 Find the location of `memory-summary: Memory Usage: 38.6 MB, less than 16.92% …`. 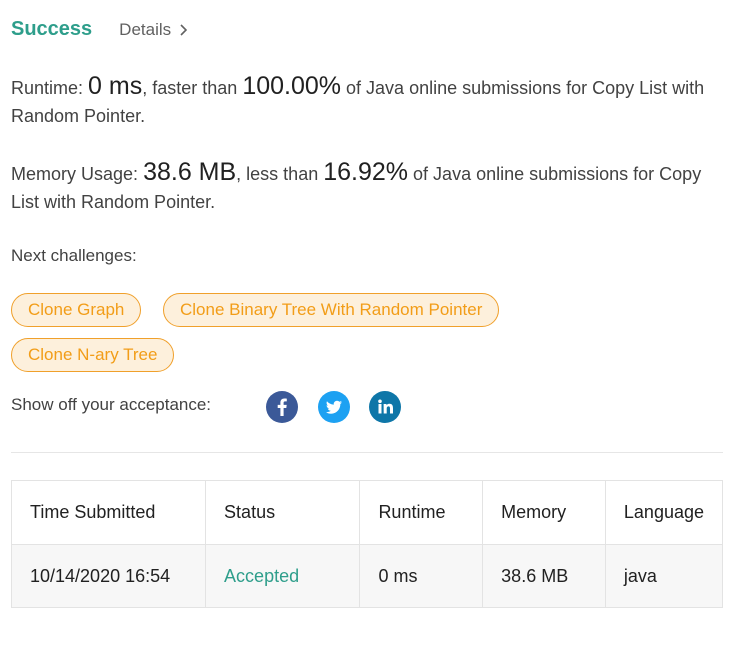

memory-summary: Memory Usage: 38.6 MB, less than 16.92% … is located at coordinates (371, 187).